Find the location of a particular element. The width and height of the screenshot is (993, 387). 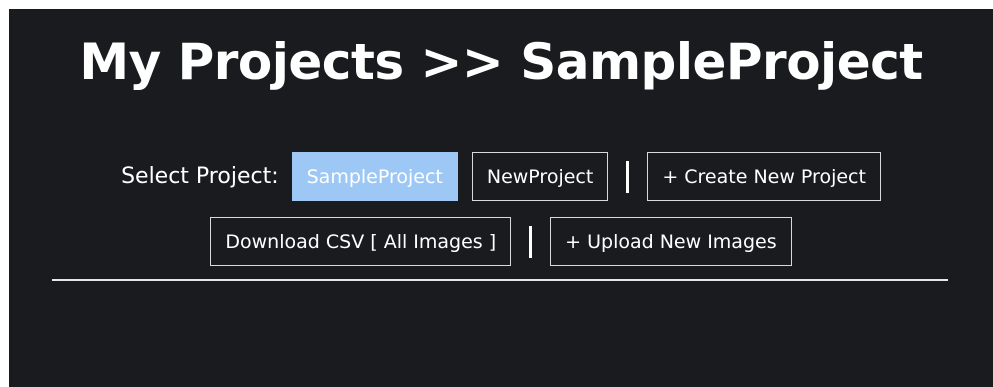

project-button-newproject: NewProject is located at coordinates (540, 176).